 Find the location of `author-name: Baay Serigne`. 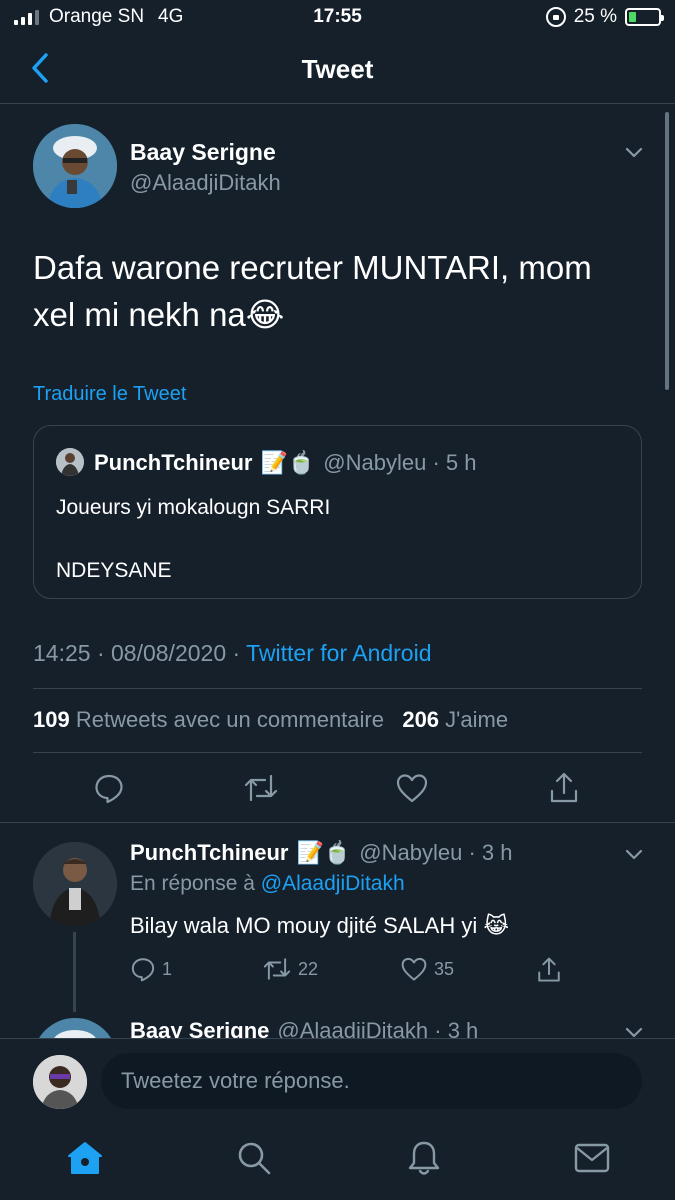

author-name: Baay Serigne is located at coordinates (203, 152).